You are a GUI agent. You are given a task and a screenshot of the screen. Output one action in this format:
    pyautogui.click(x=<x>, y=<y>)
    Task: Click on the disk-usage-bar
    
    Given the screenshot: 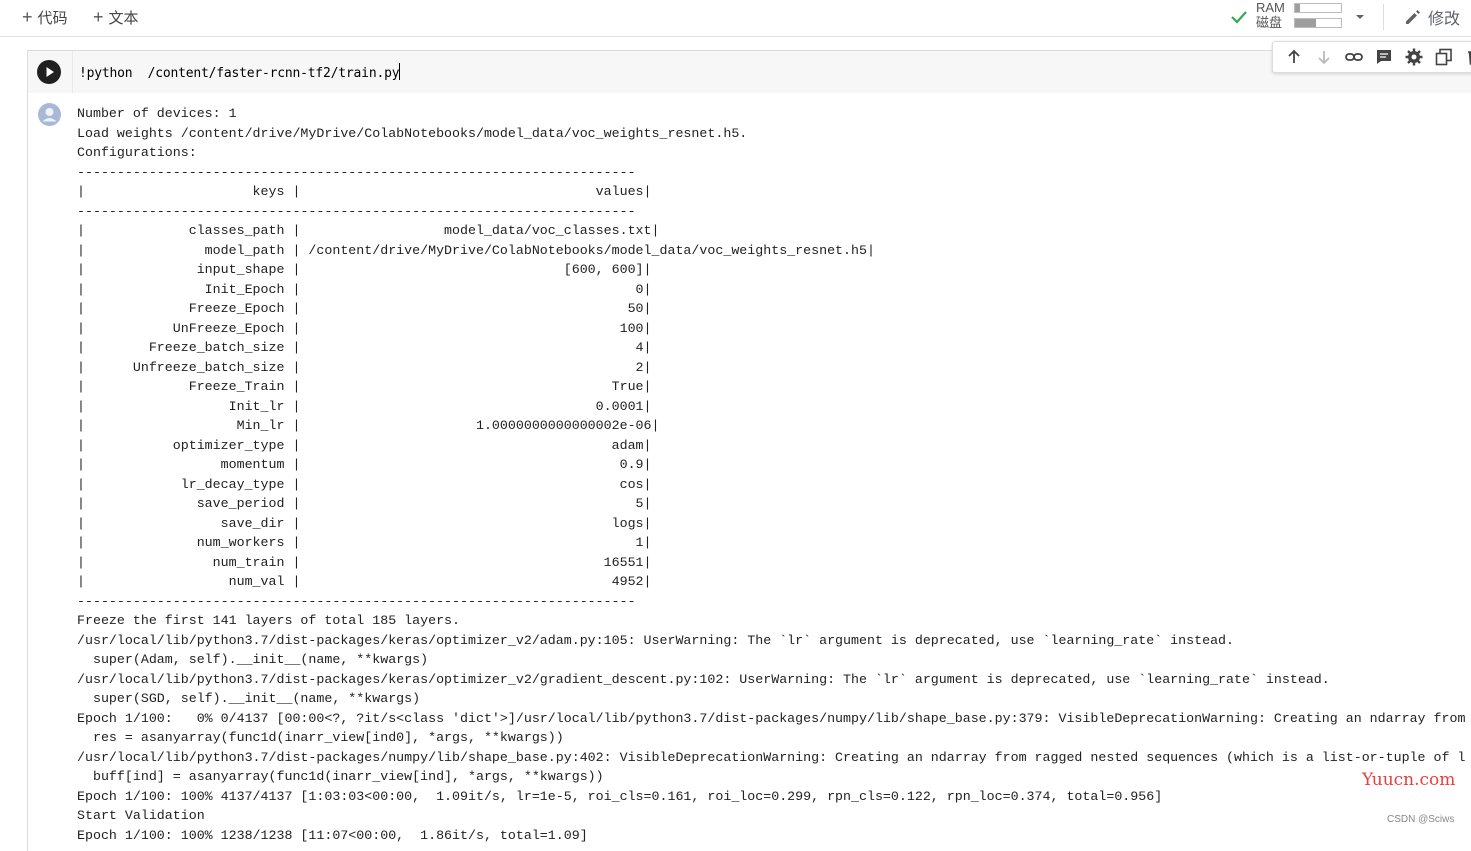 What is the action you would take?
    pyautogui.click(x=1318, y=23)
    